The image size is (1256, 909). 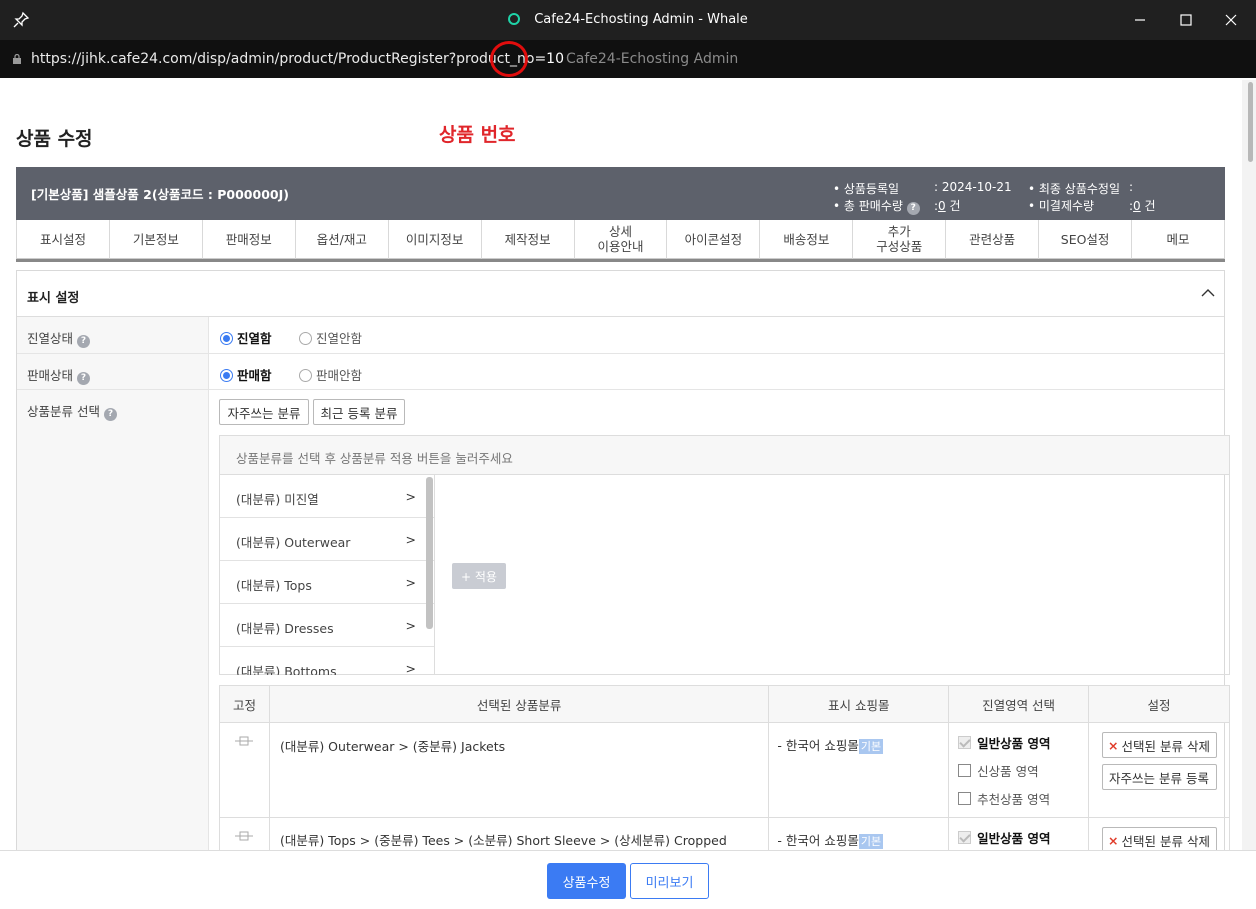 I want to click on tab-display: 표시설정, so click(x=63, y=239).